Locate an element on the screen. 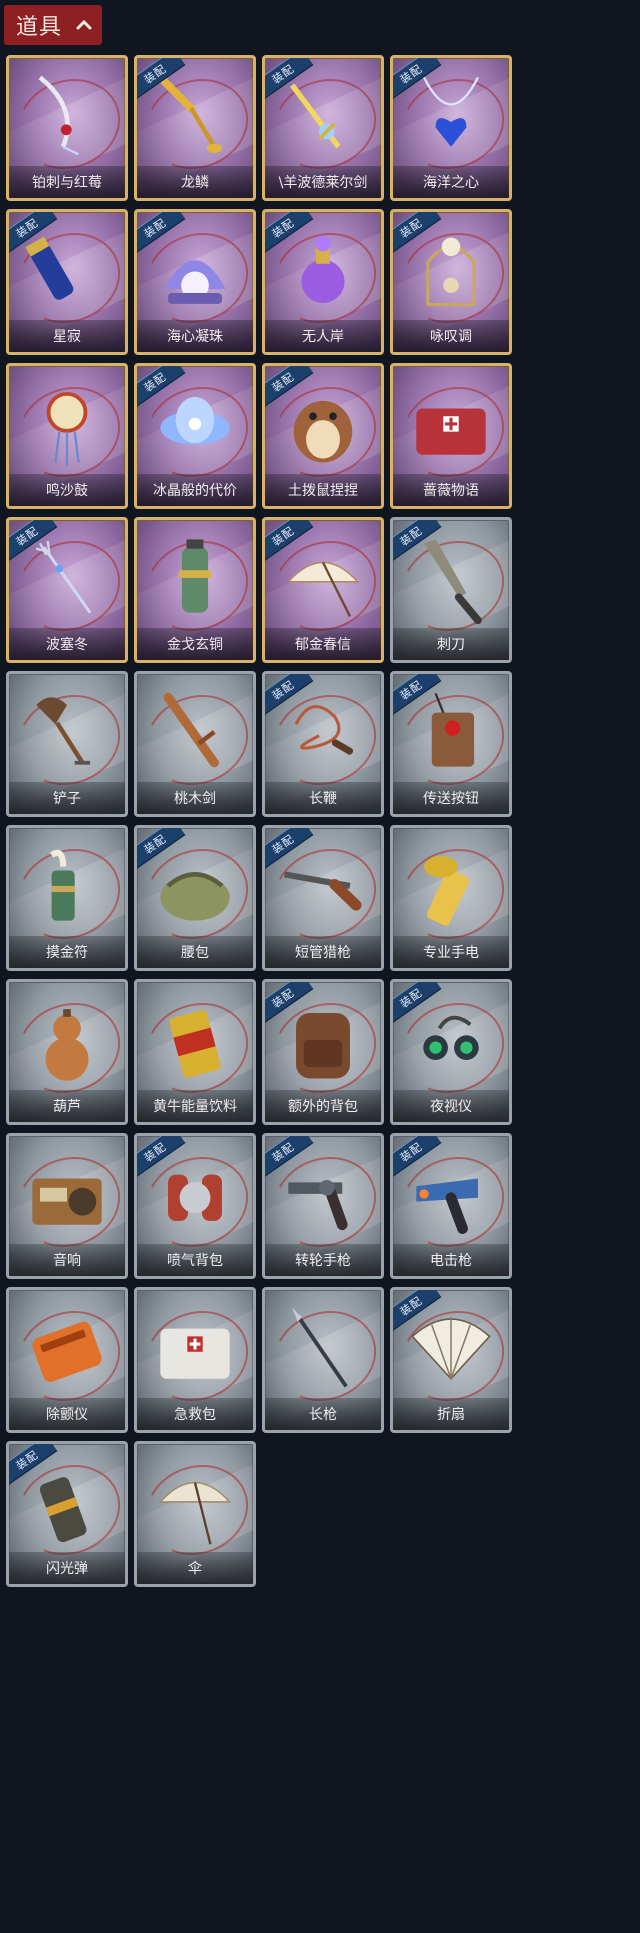 This screenshot has width=640, height=1933. item-card: 装配 转轮手枪 is located at coordinates (323, 1206).